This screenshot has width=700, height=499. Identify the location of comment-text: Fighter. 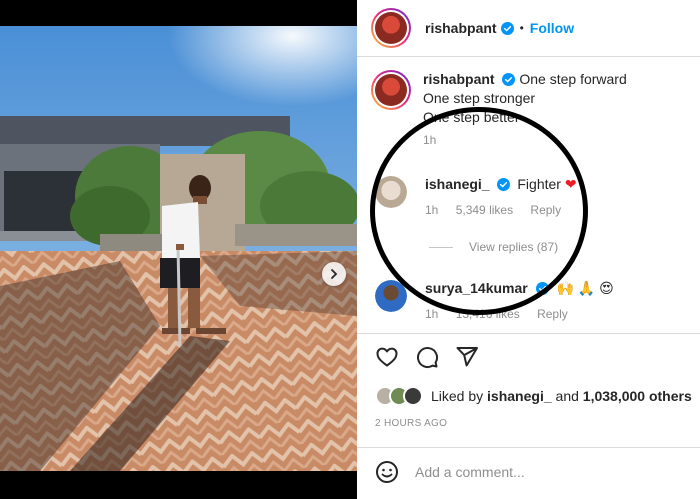
(539, 184).